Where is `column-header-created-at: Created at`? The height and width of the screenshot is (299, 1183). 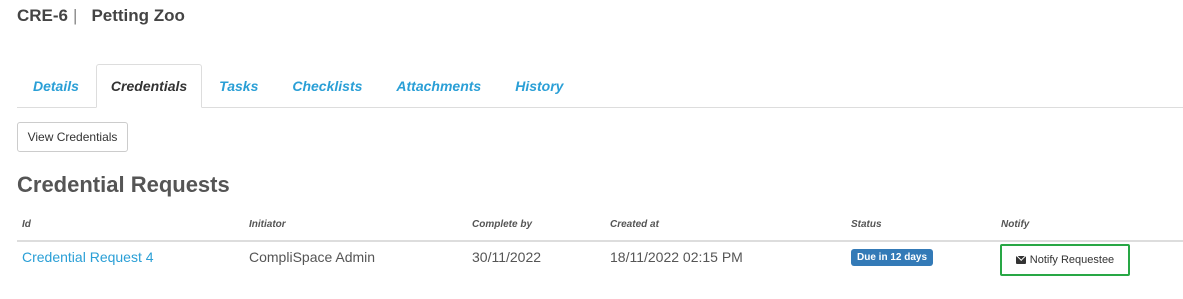 column-header-created-at: Created at is located at coordinates (634, 224).